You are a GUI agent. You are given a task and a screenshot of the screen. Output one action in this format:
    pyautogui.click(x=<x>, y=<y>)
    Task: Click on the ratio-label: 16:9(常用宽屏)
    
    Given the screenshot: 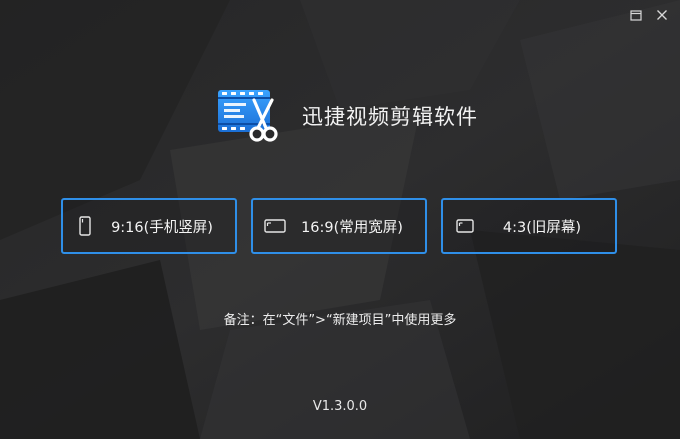 What is the action you would take?
    pyautogui.click(x=352, y=227)
    